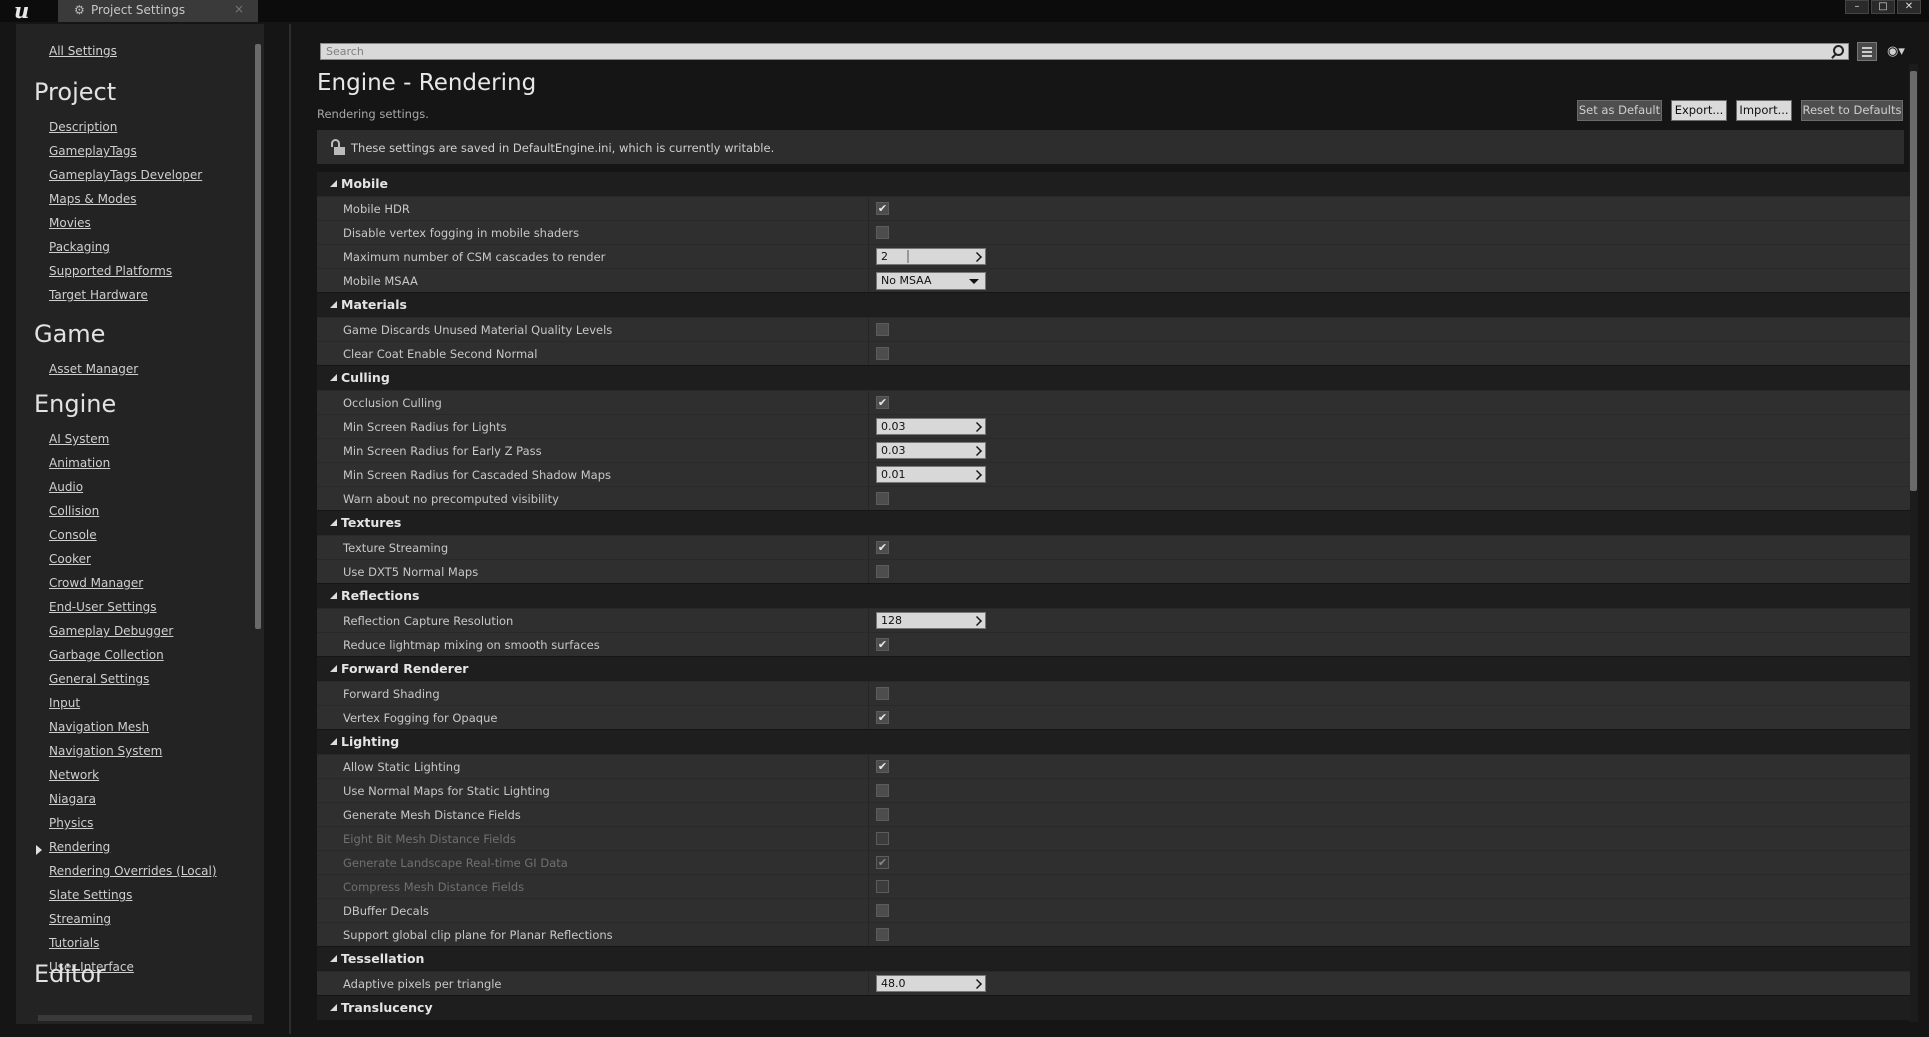 The width and height of the screenshot is (1929, 1037). I want to click on sidebar-item-maps-modes: Maps & Modes, so click(93, 199).